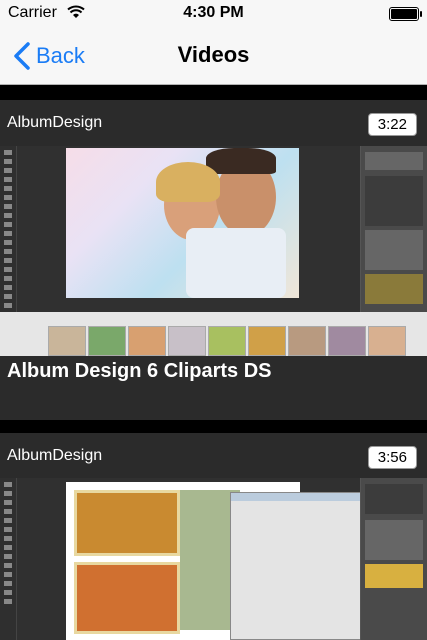  Describe the element at coordinates (139, 371) in the screenshot. I see `video-title: Album Design 6 Cliparts DS` at that location.